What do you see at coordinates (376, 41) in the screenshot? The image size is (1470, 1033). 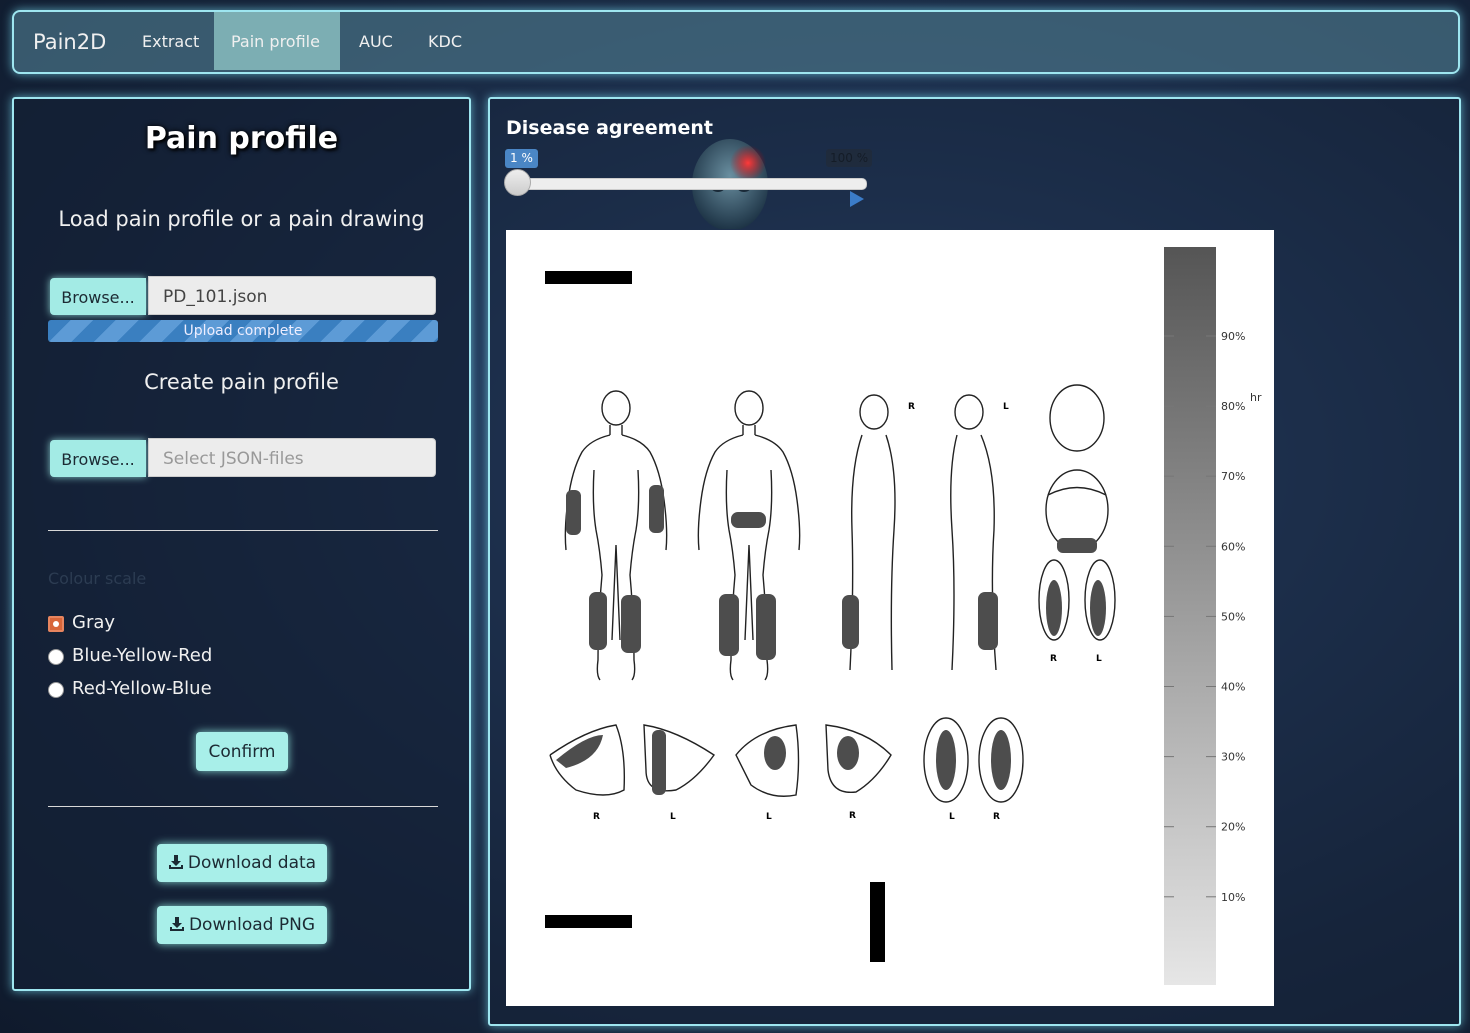 I see `tab-auc: AUC` at bounding box center [376, 41].